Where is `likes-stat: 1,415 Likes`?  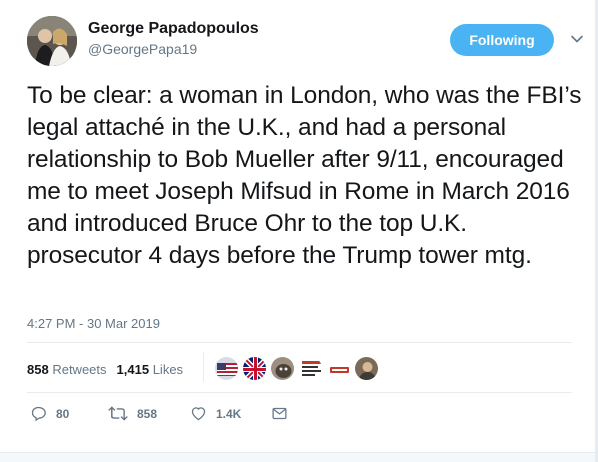
likes-stat: 1,415 Likes is located at coordinates (150, 369).